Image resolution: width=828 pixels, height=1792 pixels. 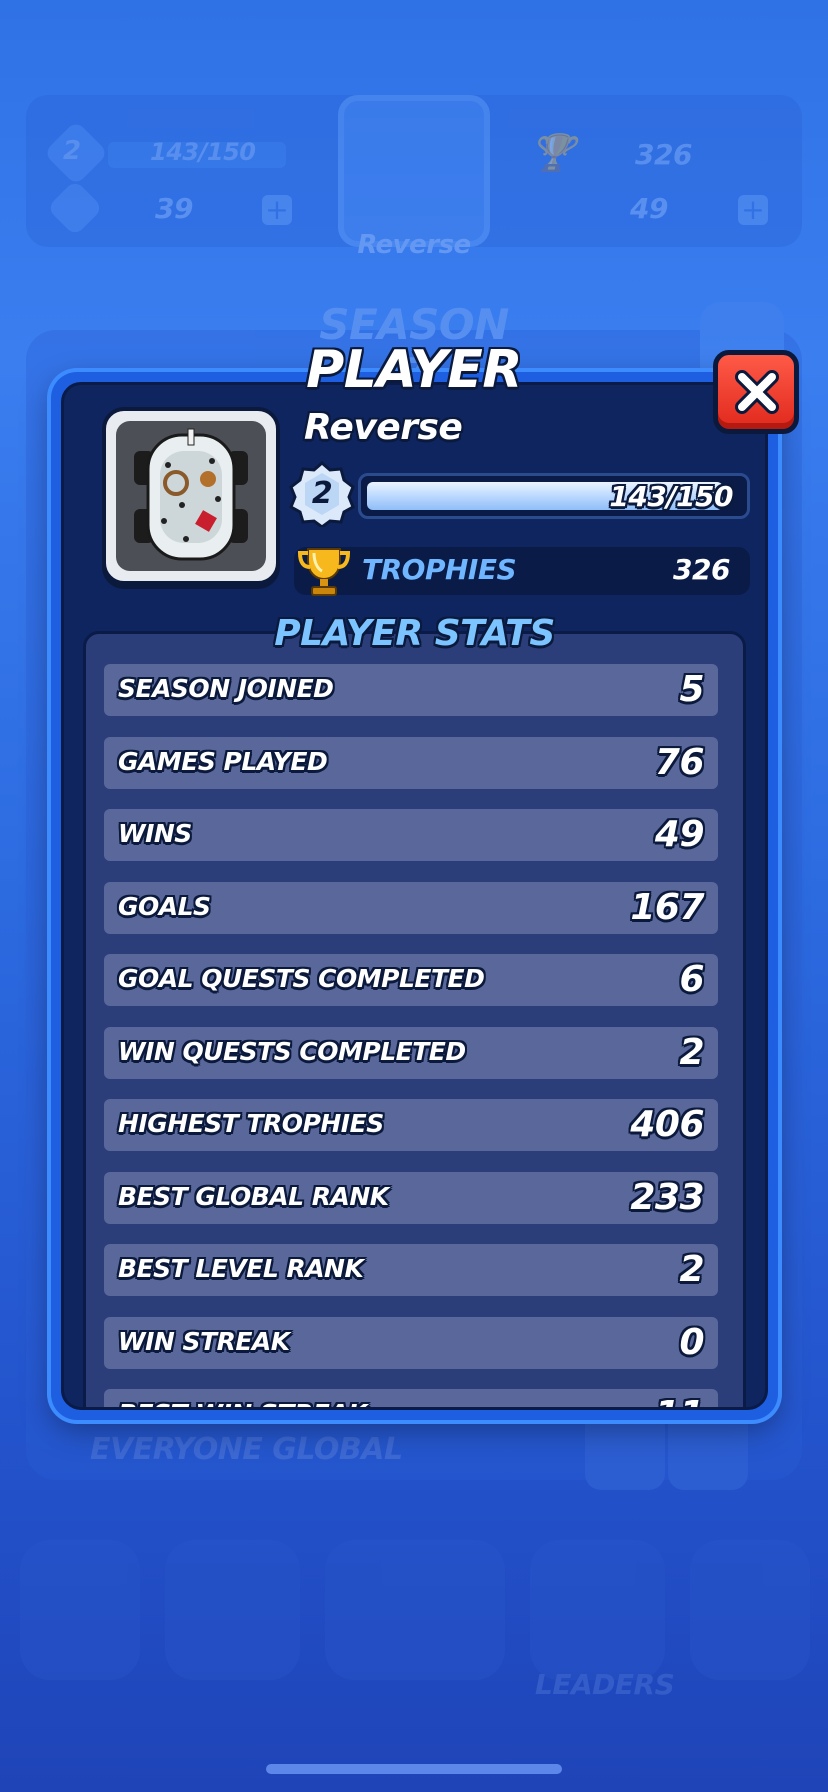 I want to click on bg-add-coins-button: +, so click(x=753, y=210).